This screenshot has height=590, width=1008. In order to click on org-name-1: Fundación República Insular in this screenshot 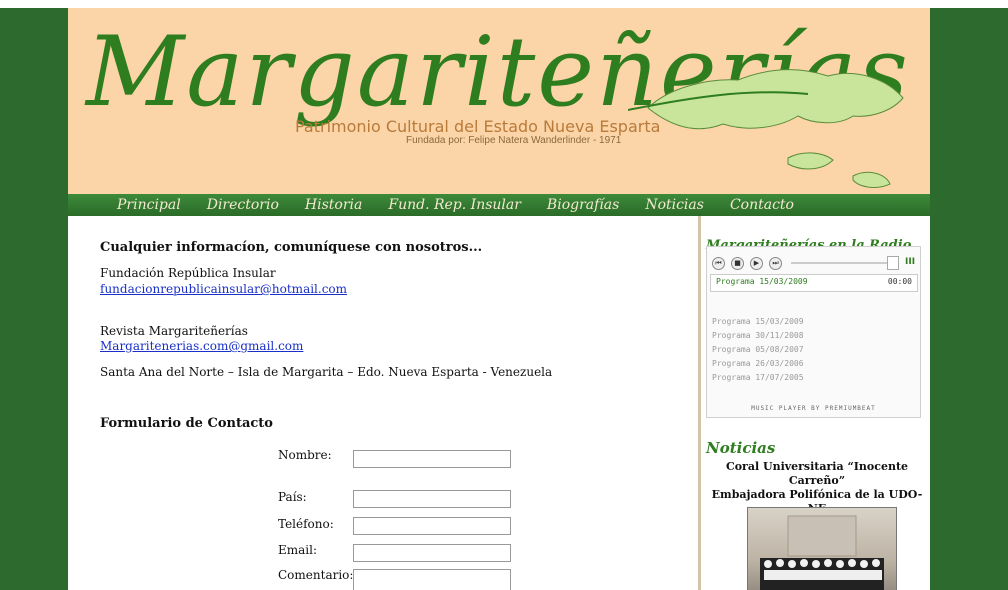, I will do `click(188, 273)`.